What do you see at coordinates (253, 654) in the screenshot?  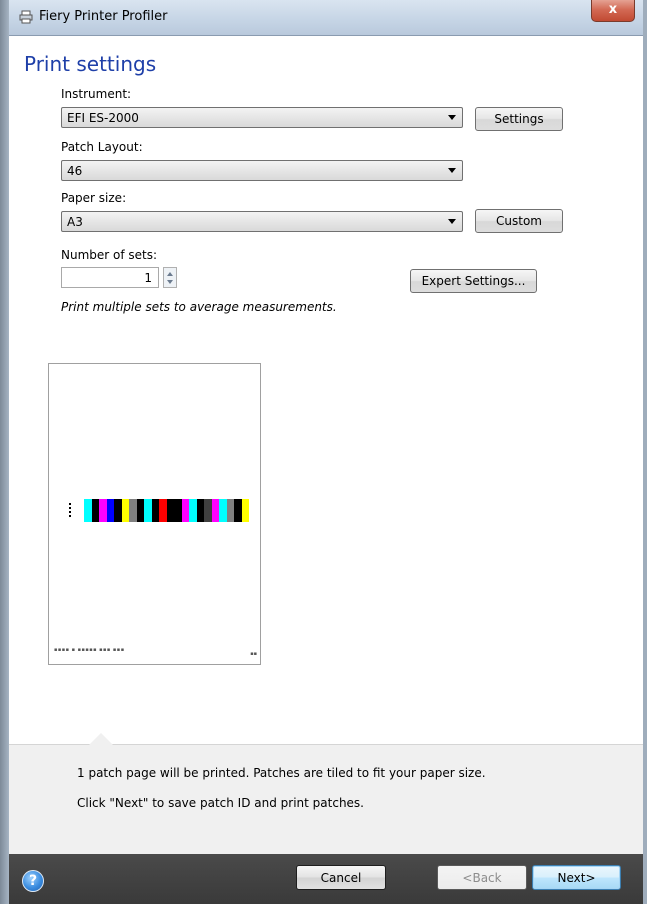 I see `preview-page-number: ▪▪` at bounding box center [253, 654].